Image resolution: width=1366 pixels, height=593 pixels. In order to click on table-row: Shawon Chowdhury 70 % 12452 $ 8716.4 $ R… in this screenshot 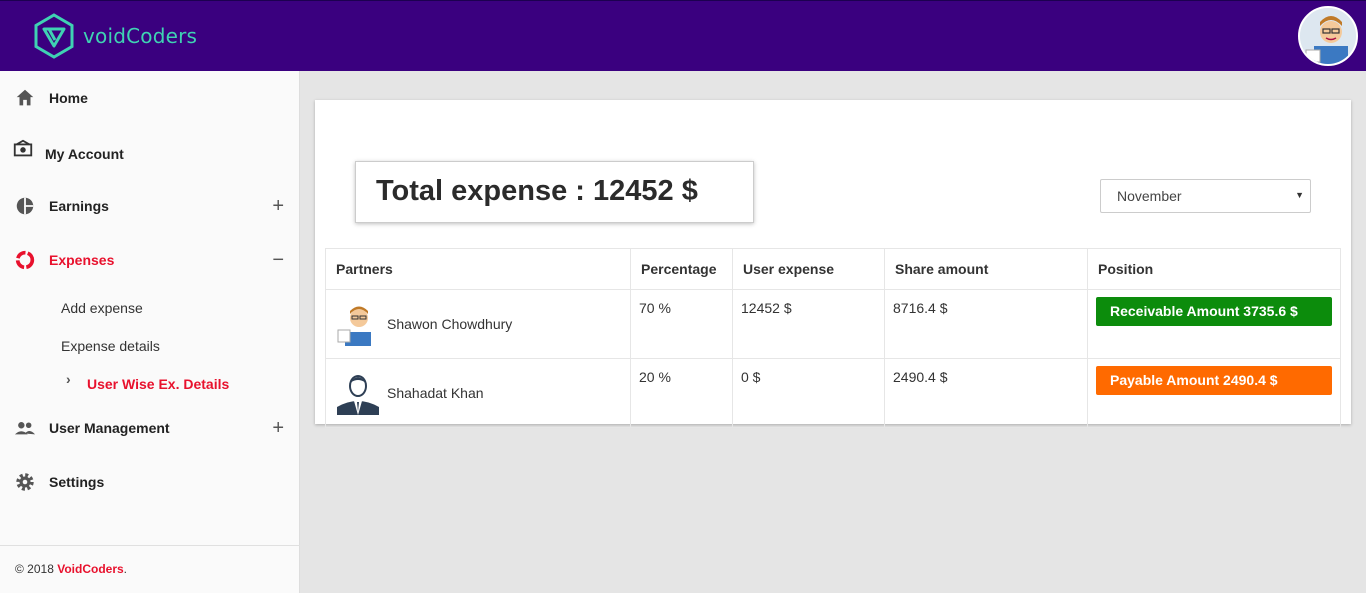, I will do `click(833, 324)`.